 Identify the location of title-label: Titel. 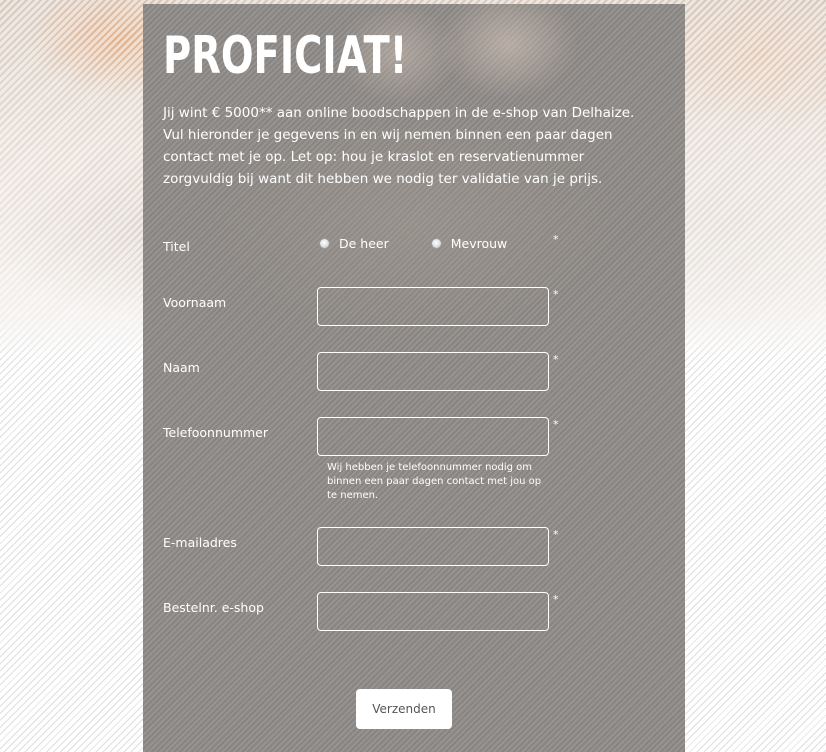
(176, 246).